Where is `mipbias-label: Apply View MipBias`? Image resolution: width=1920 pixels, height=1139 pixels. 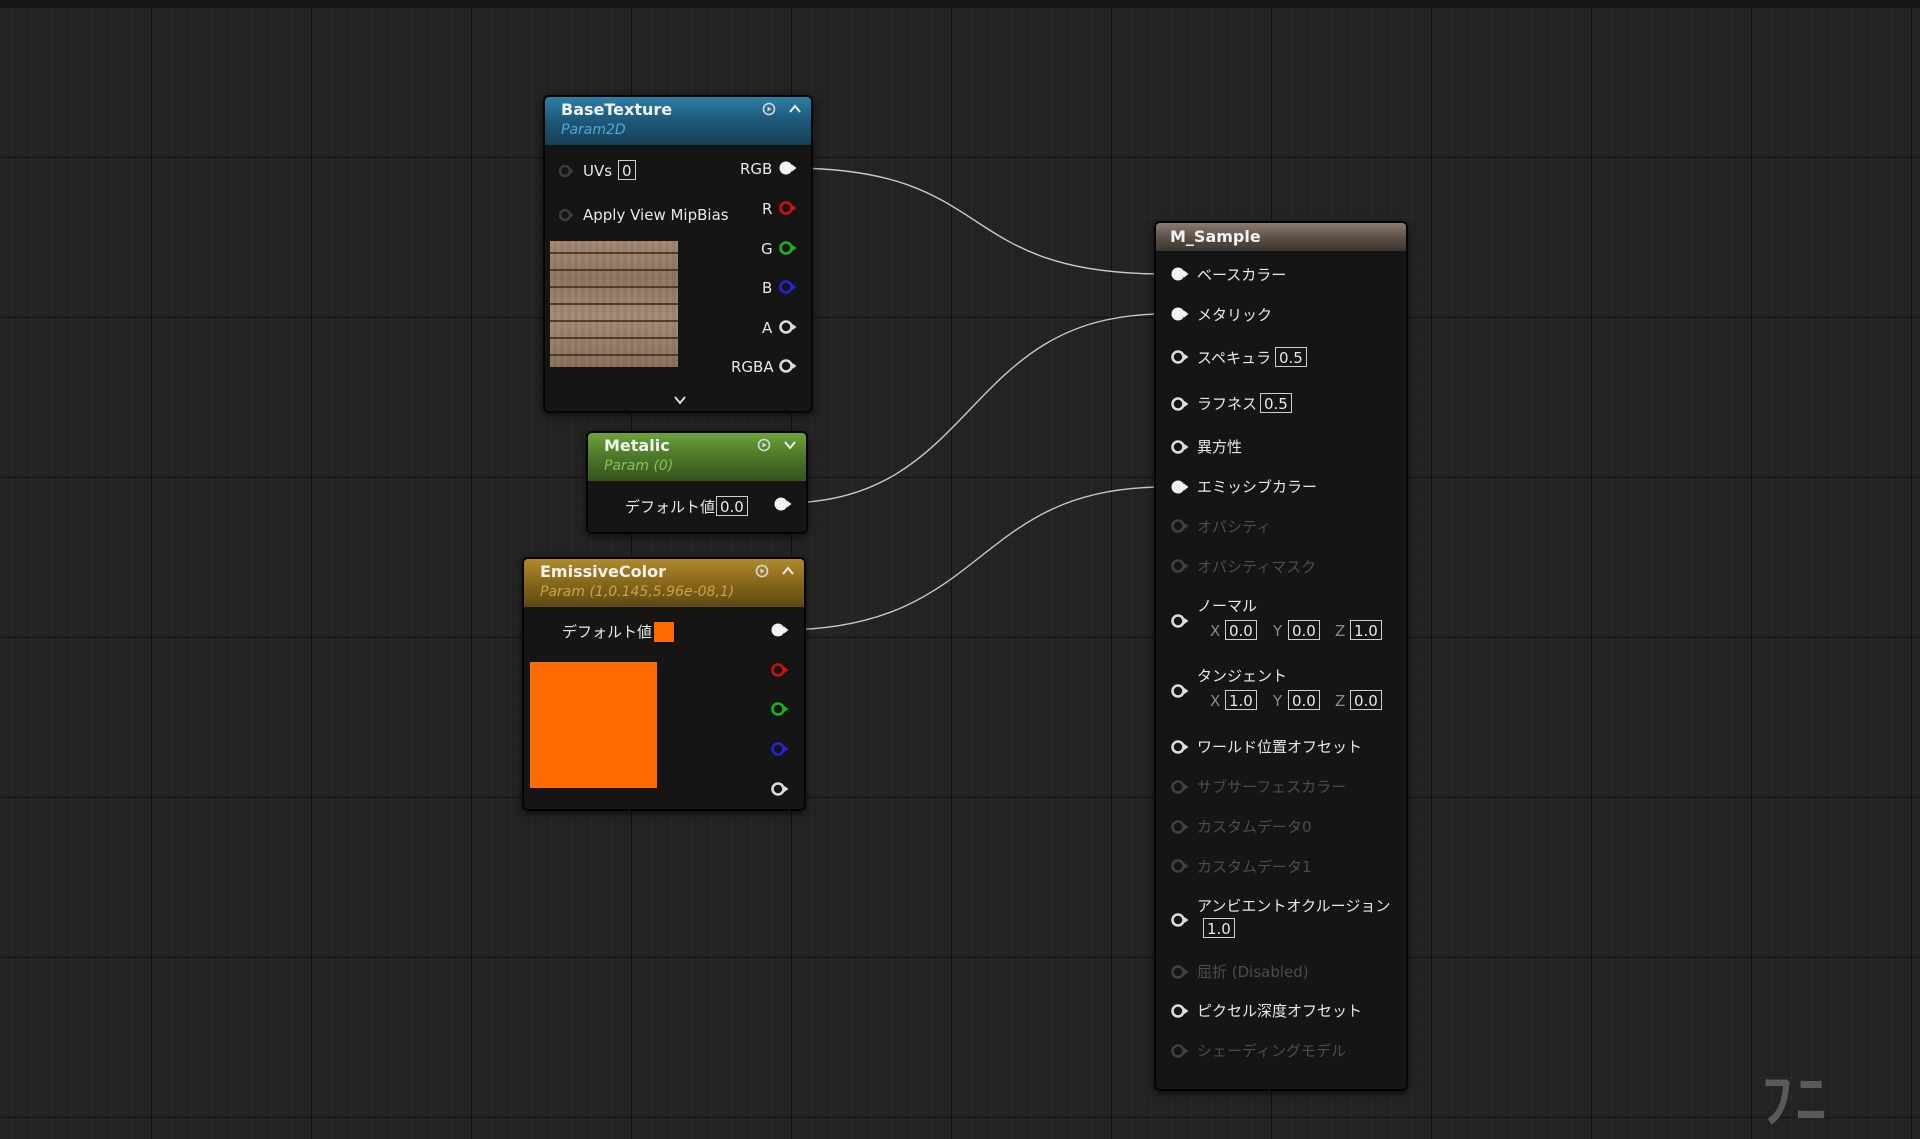 mipbias-label: Apply View MipBias is located at coordinates (656, 215).